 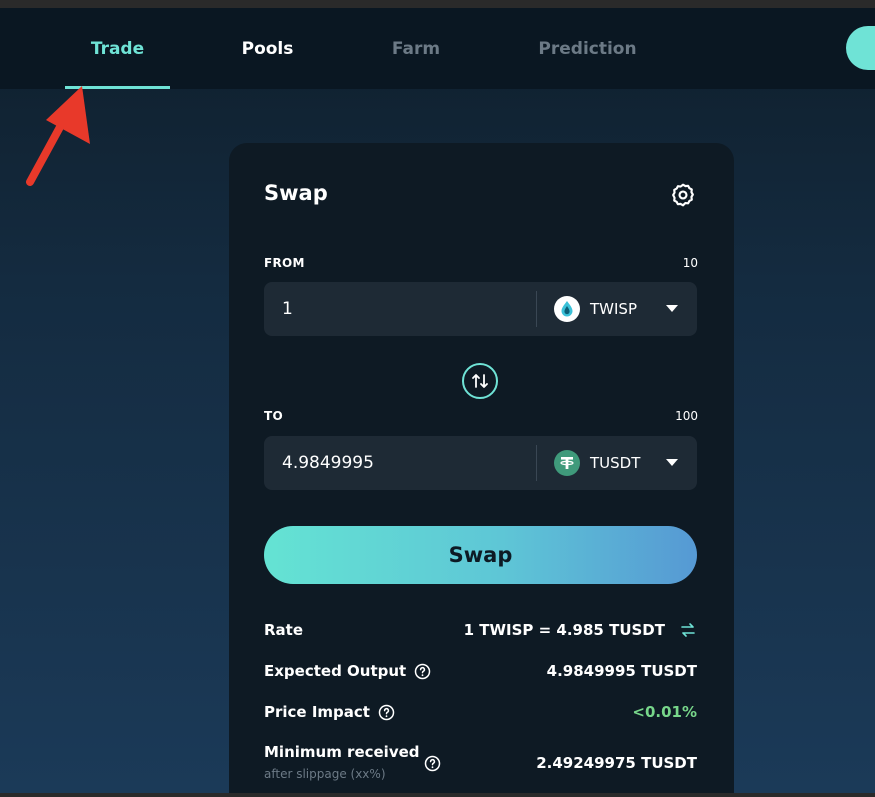 I want to click on invert-rate-button, so click(x=688, y=630).